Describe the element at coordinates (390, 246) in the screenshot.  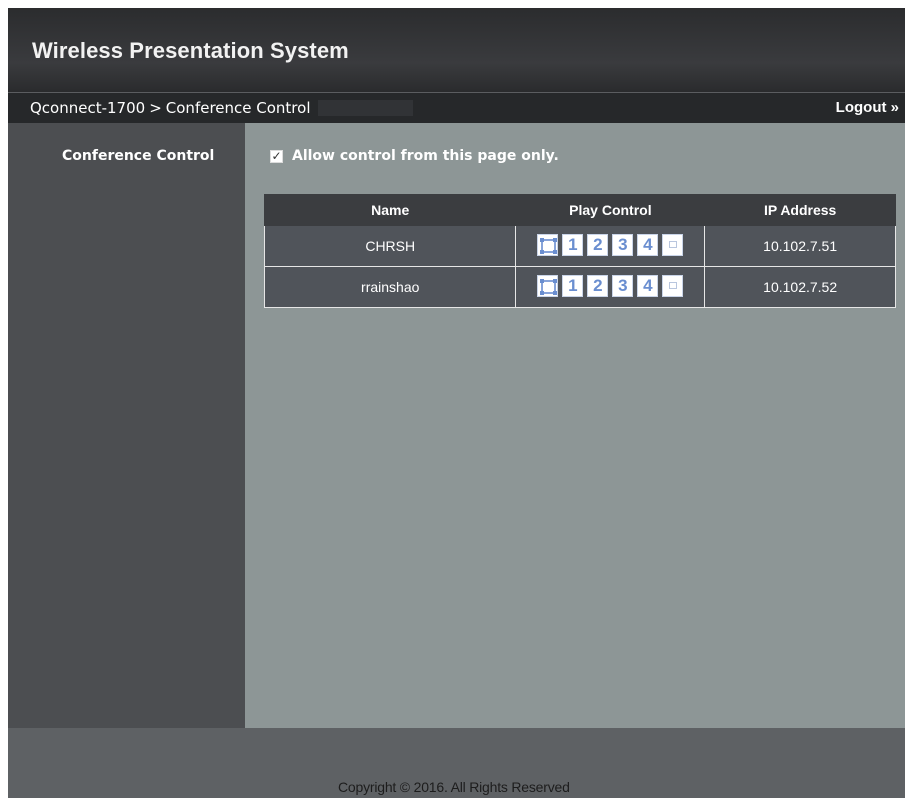
I see `row-name: CHRSH` at that location.